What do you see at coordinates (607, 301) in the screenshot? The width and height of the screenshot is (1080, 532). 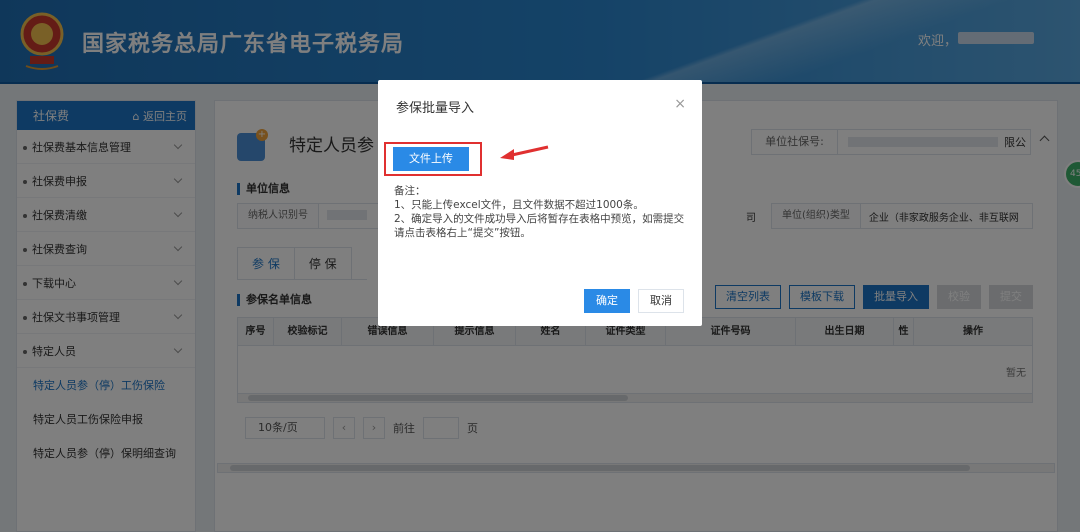 I see `confirm-button: 确定` at bounding box center [607, 301].